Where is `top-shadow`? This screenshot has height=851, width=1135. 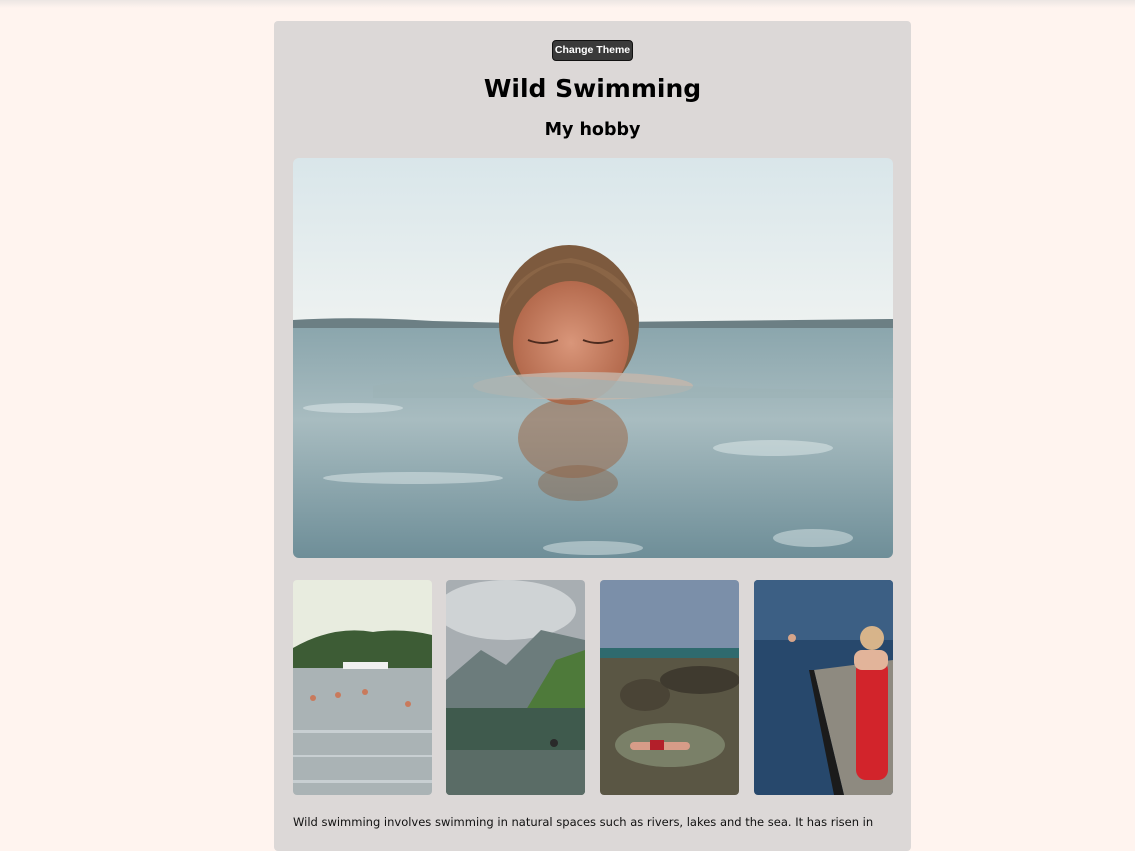 top-shadow is located at coordinates (567, 4).